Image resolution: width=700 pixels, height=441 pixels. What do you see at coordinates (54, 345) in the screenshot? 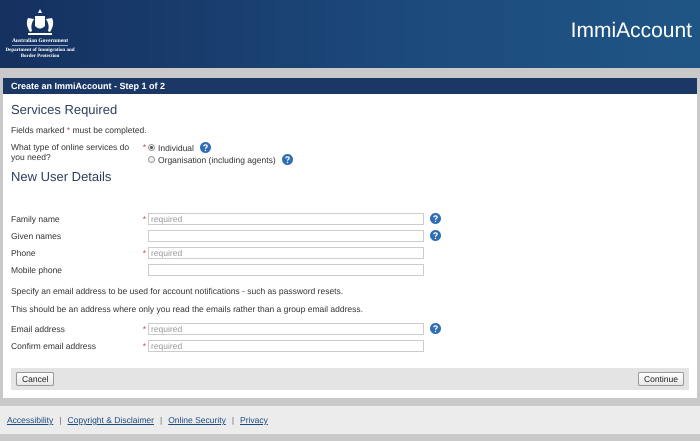
I see `field-label: Confirm email address` at bounding box center [54, 345].